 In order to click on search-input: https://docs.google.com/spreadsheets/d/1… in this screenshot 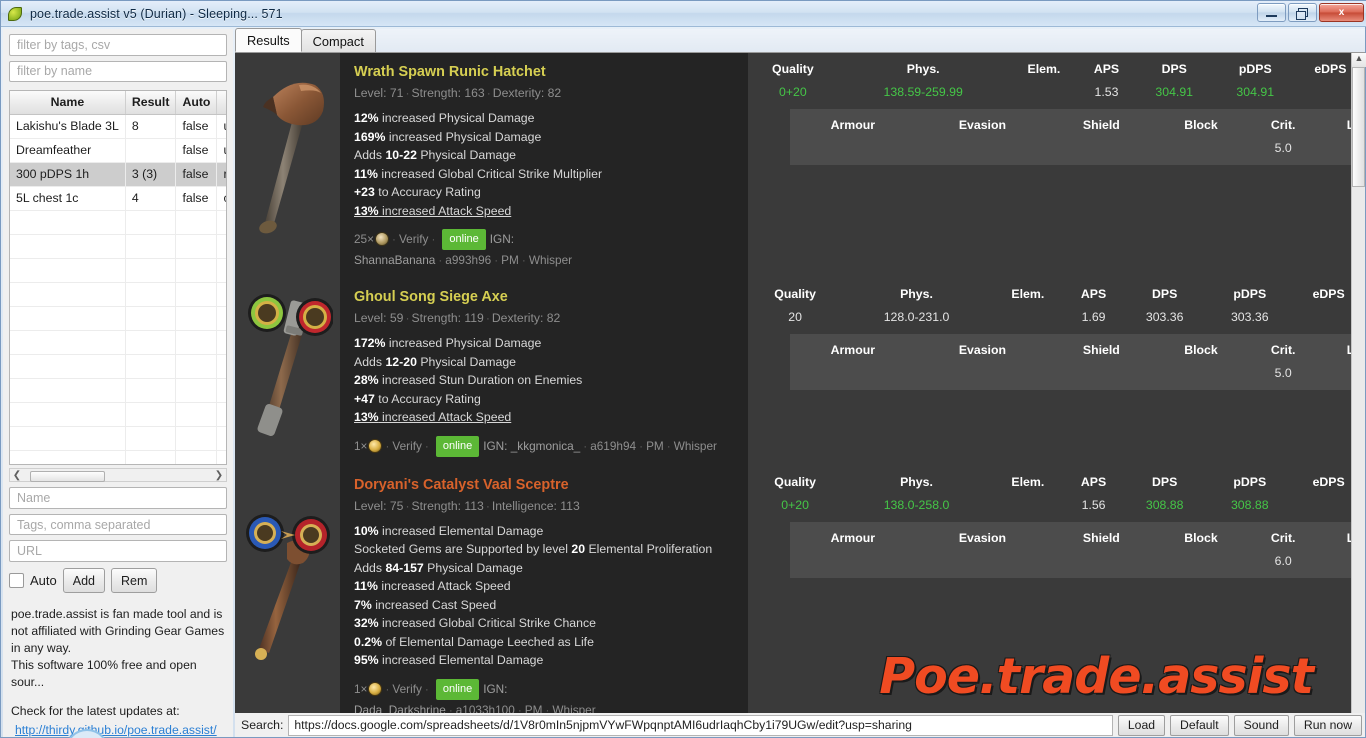, I will do `click(700, 725)`.